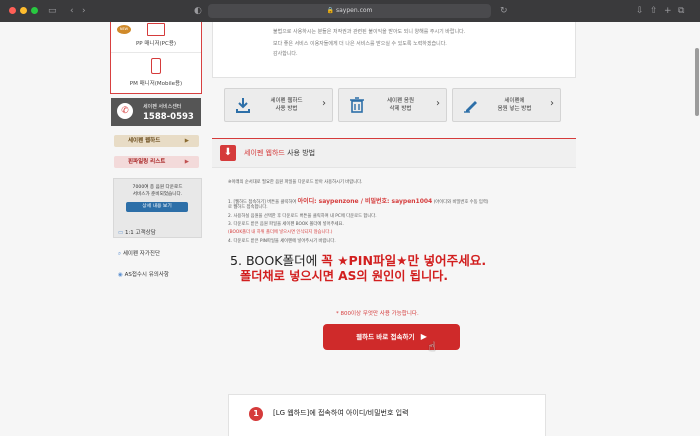 The height and width of the screenshot is (436, 700). What do you see at coordinates (282, 241) in the screenshot?
I see `step-4-text: 4. 다운로드 받은 PIN파일을 세이펜에 넣어주시기 바랍니다.` at bounding box center [282, 241].